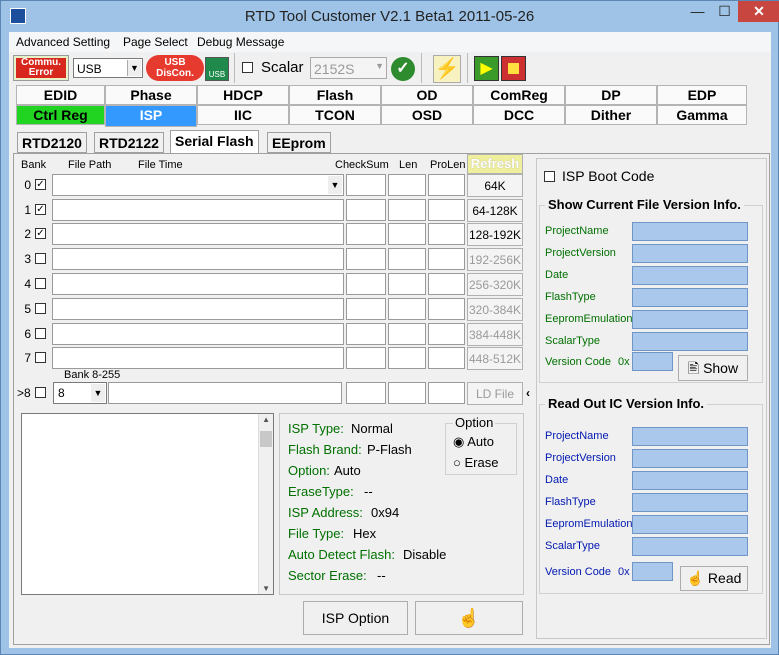  I want to click on isp-info-label: EraseType:, so click(321, 491).